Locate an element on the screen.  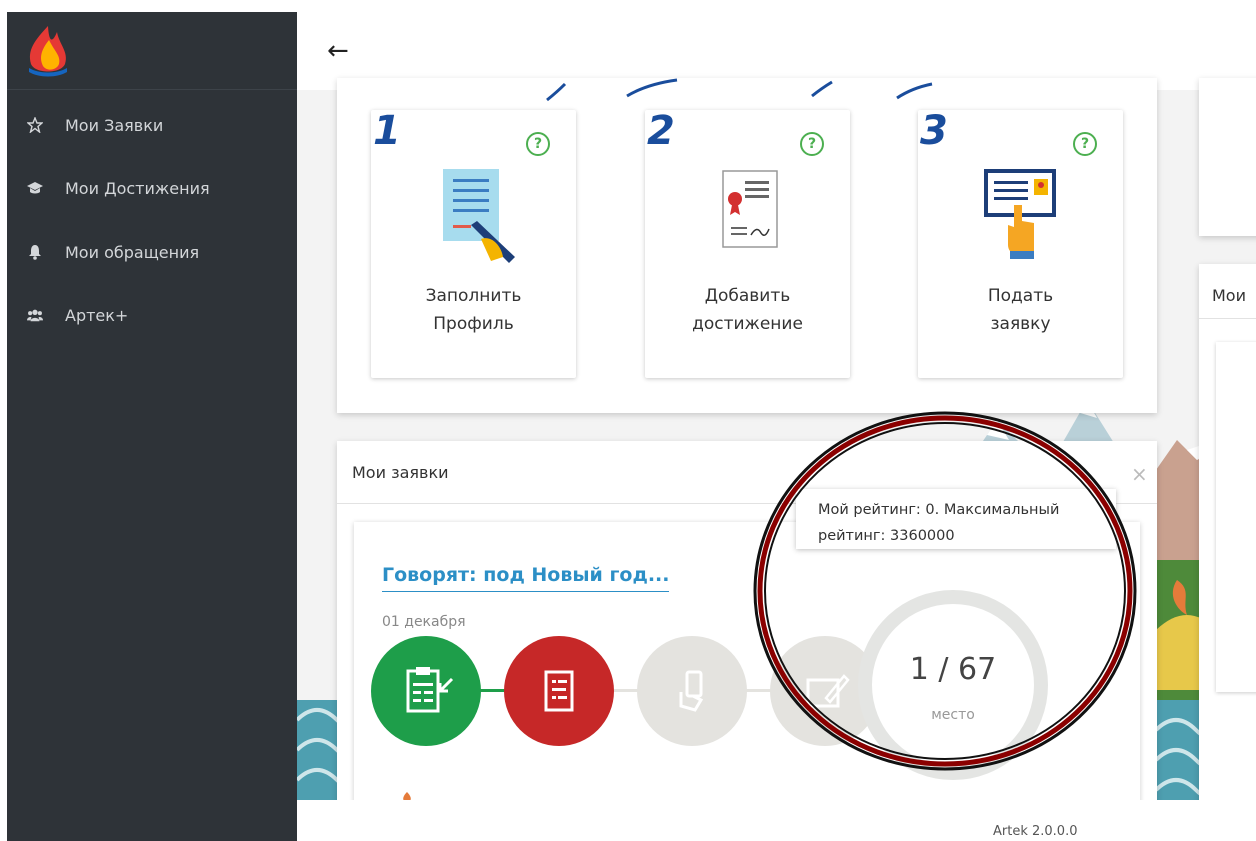
flame-logo-icon is located at coordinates (48, 52).